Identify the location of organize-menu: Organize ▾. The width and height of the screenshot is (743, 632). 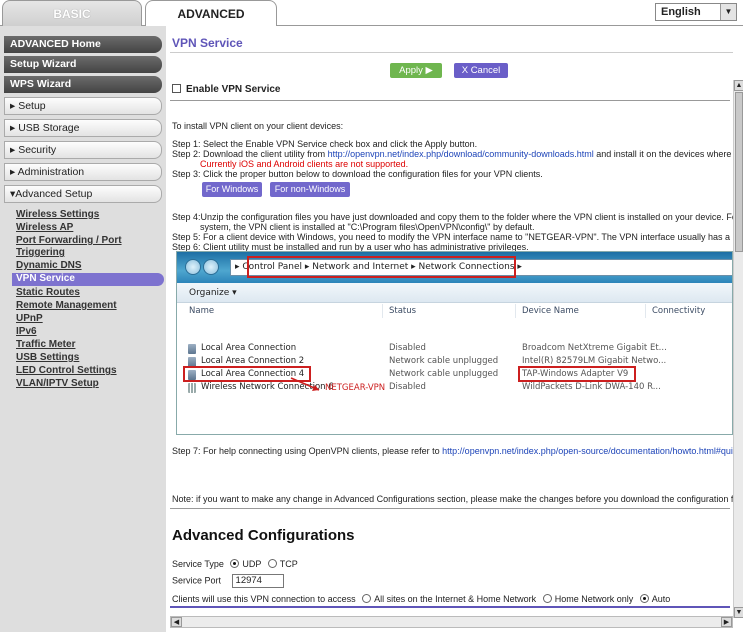
(454, 293).